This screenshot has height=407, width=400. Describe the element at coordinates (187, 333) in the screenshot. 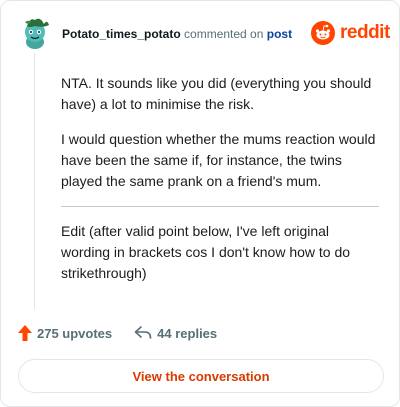

I see `reply-count: 44 replies` at that location.